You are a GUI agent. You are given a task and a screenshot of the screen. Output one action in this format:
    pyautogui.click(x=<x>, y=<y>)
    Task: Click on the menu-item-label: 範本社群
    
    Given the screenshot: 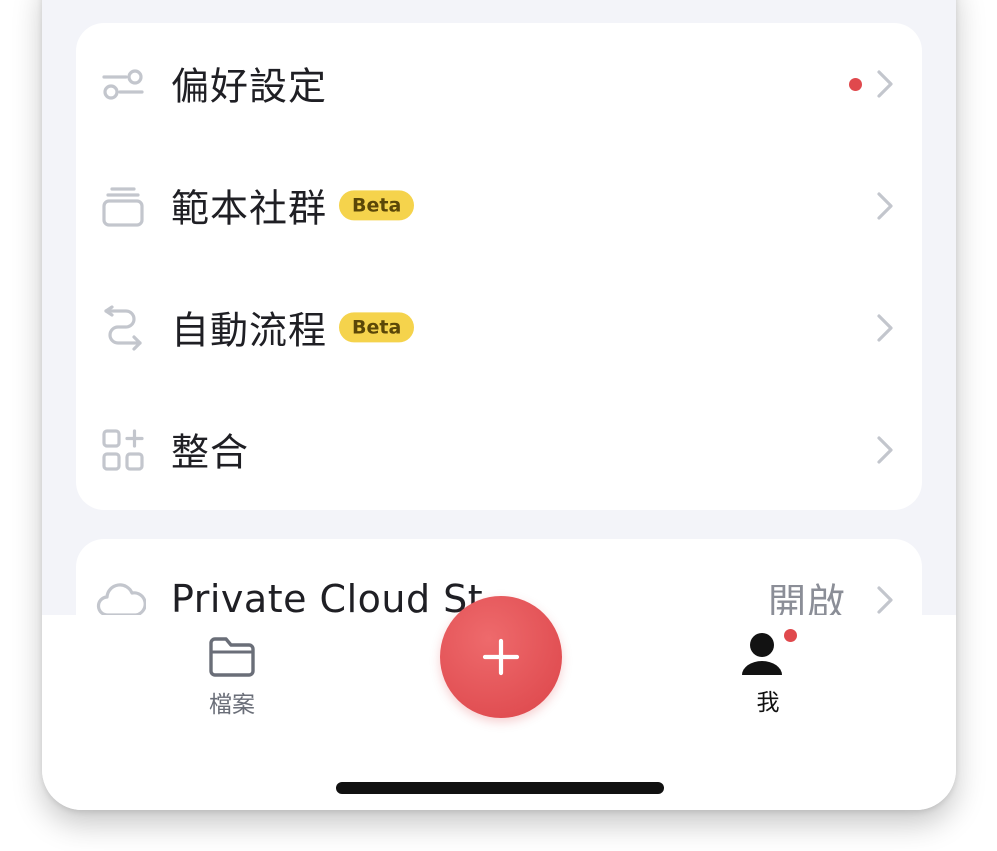 What is the action you would take?
    pyautogui.click(x=249, y=208)
    